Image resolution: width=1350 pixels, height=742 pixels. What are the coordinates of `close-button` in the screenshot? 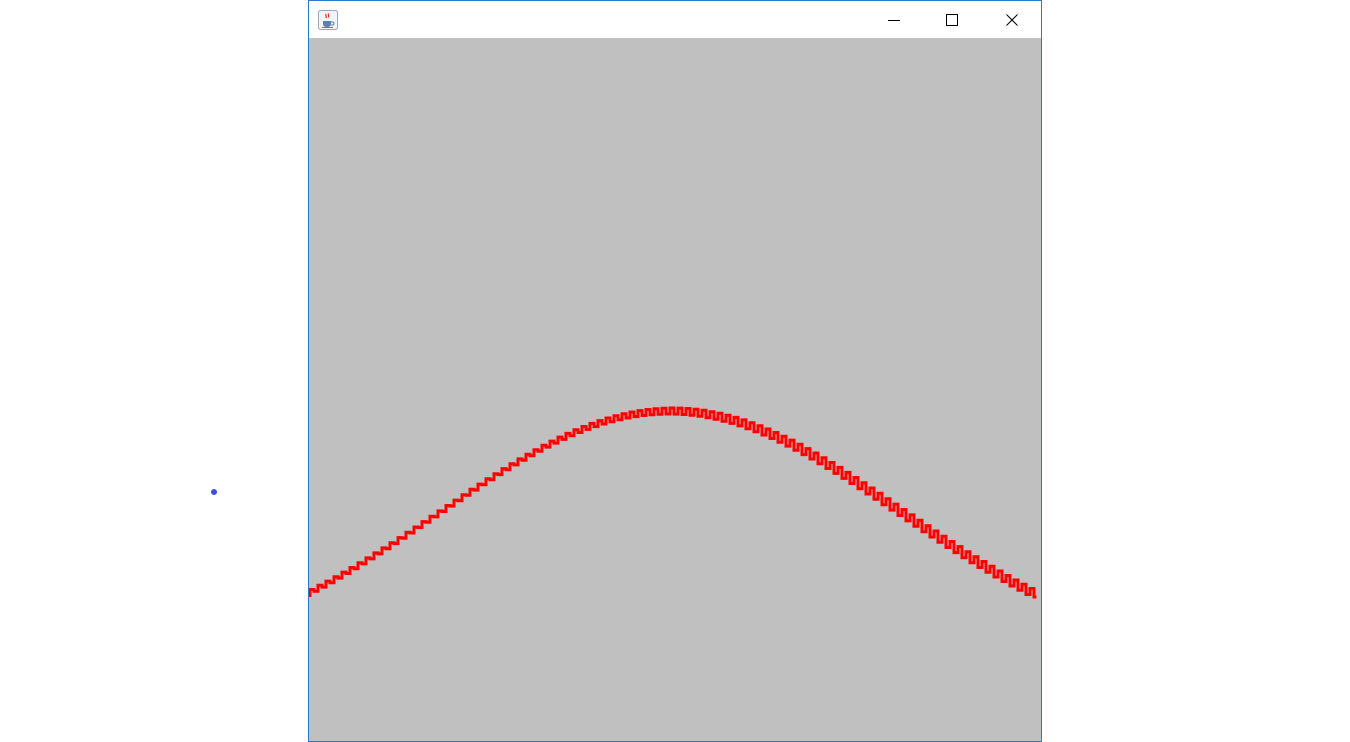 It's located at (1011, 19).